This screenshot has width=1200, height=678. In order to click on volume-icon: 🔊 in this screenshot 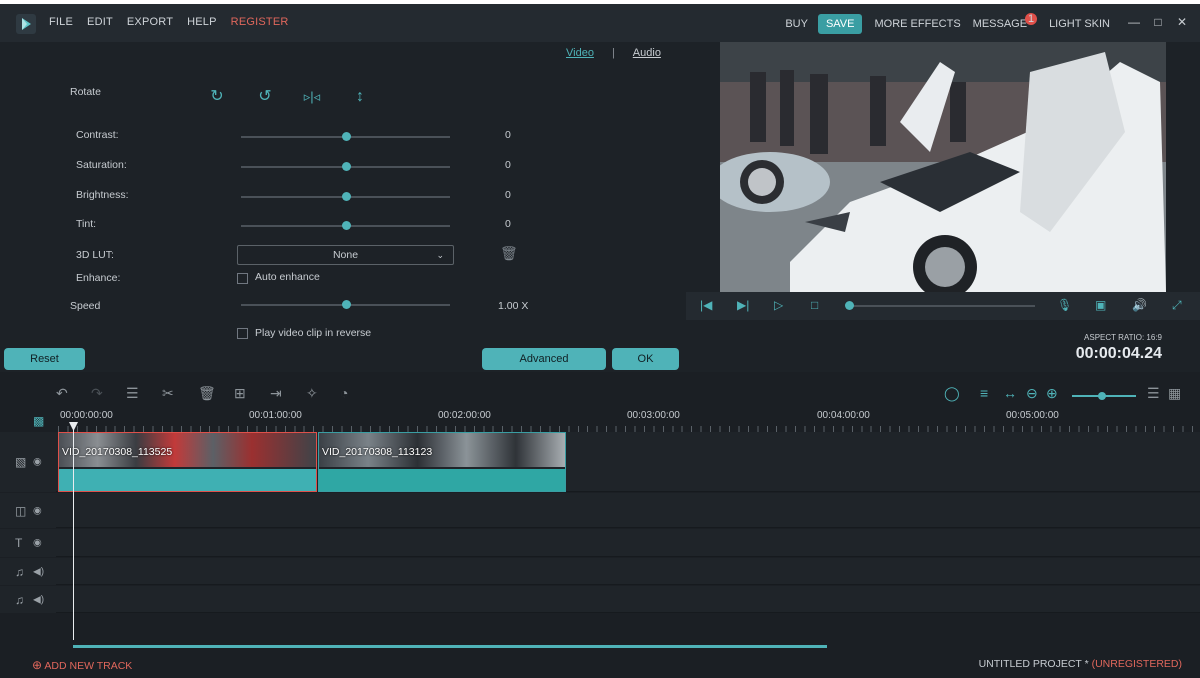, I will do `click(1139, 305)`.